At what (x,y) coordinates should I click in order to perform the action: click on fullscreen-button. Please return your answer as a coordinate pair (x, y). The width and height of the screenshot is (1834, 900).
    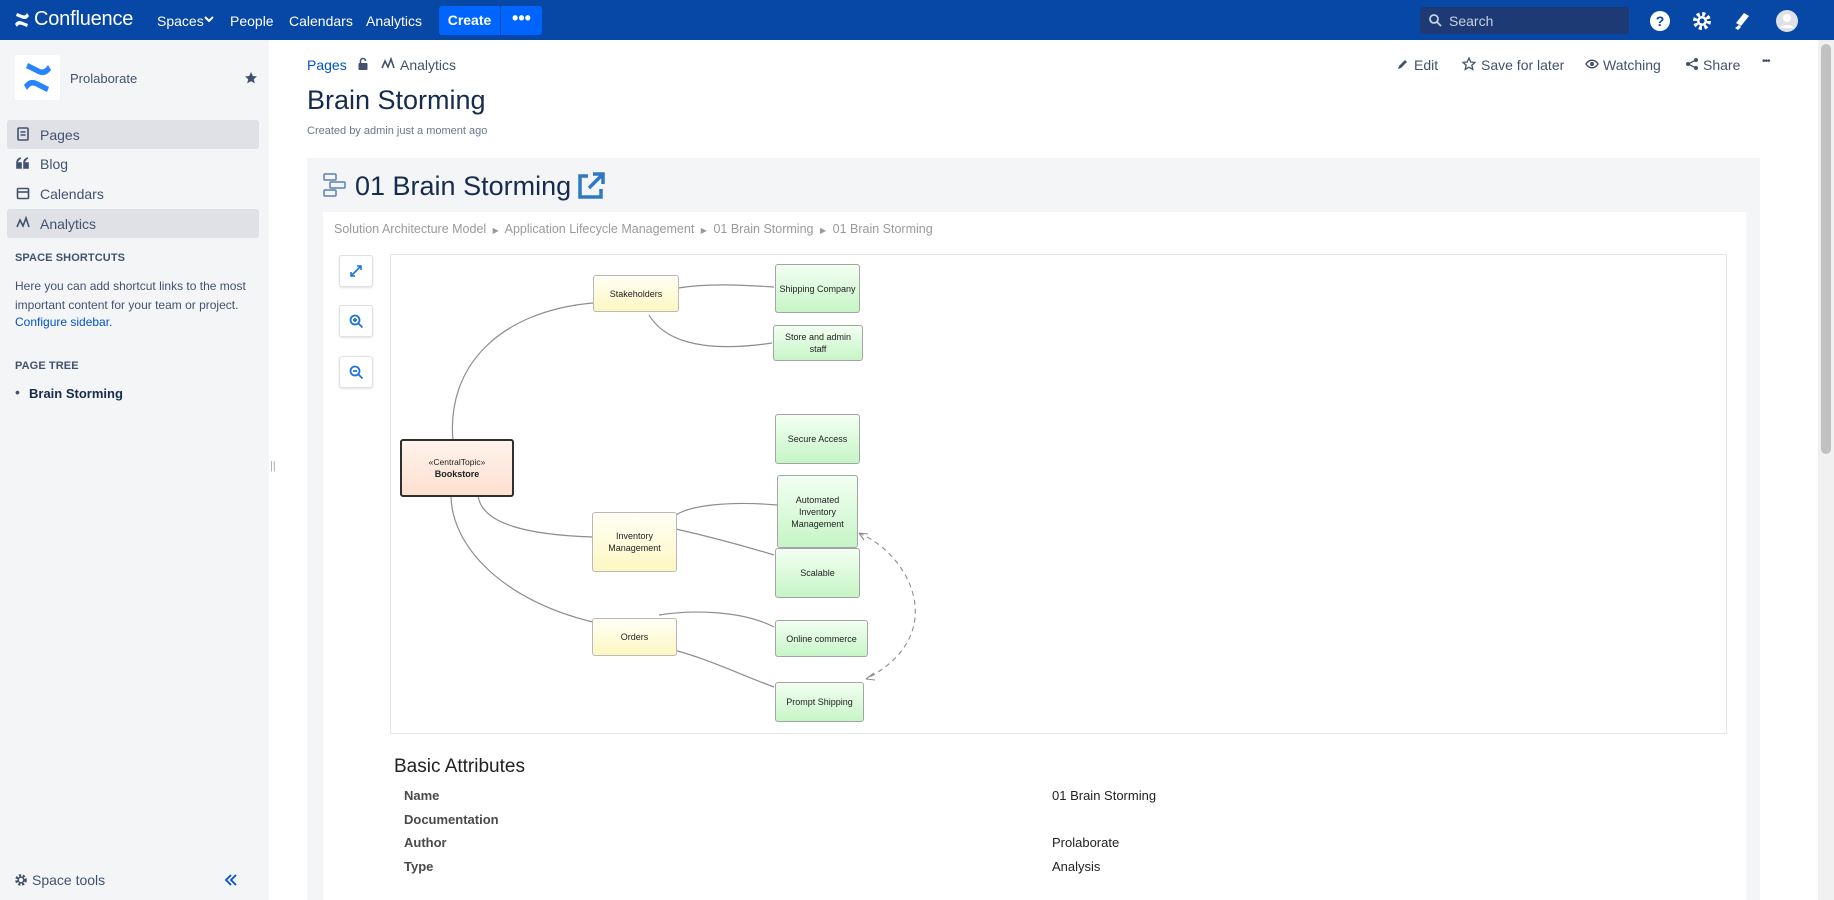
    Looking at the image, I should click on (356, 271).